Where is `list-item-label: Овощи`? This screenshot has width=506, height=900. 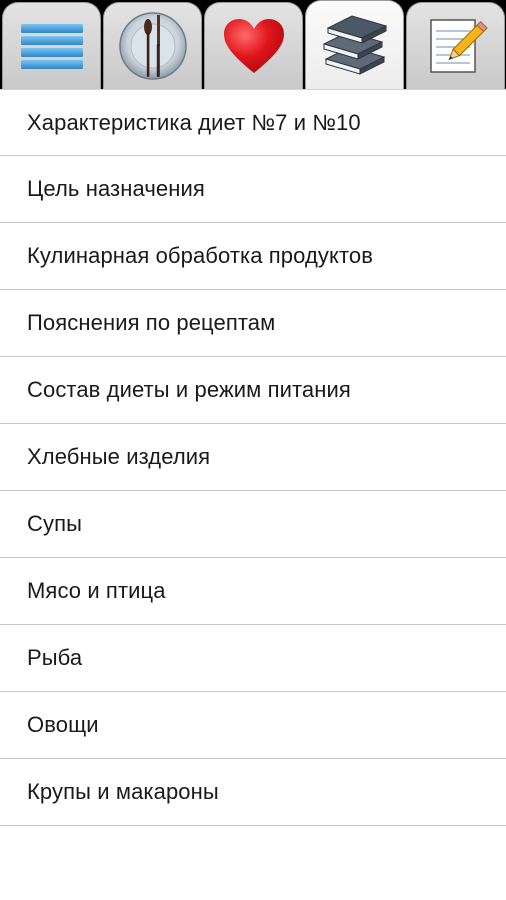 list-item-label: Овощи is located at coordinates (63, 724).